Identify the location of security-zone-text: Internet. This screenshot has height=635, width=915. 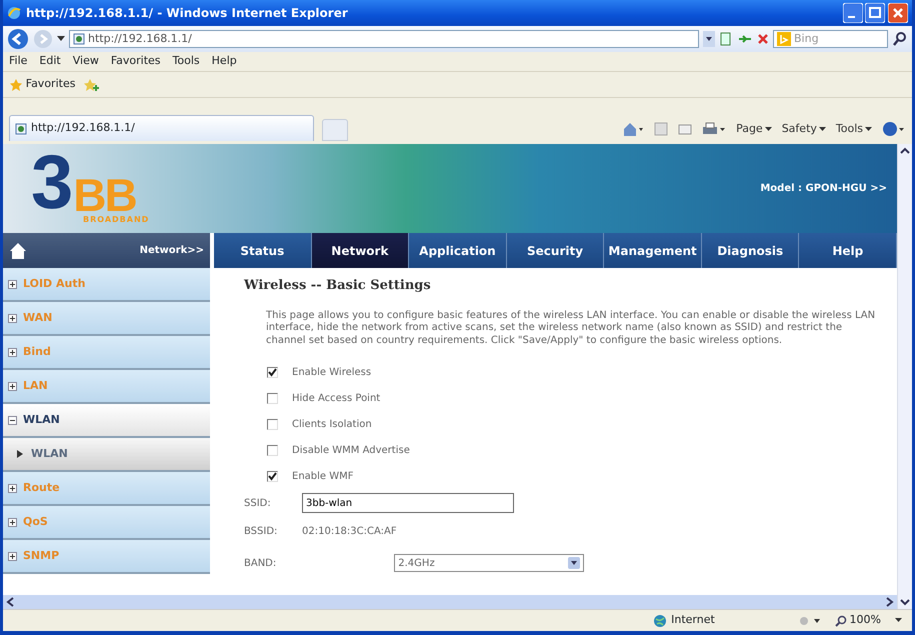
(693, 620).